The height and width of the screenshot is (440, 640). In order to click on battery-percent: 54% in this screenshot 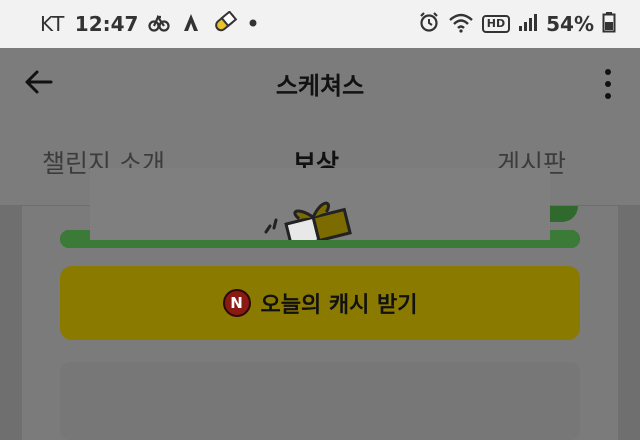, I will do `click(570, 24)`.